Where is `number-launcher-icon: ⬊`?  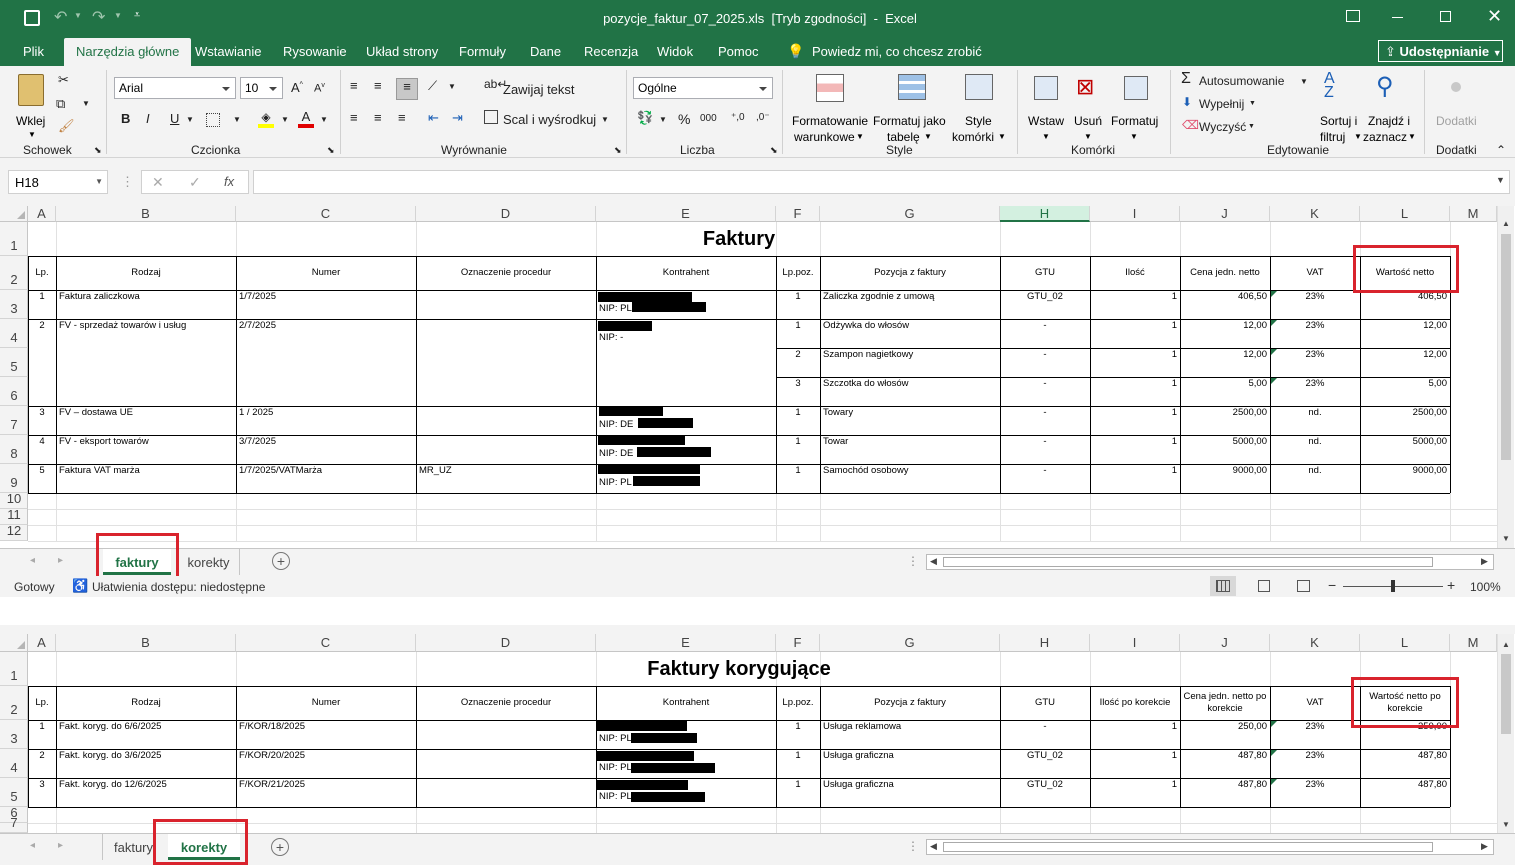 number-launcher-icon: ⬊ is located at coordinates (774, 150).